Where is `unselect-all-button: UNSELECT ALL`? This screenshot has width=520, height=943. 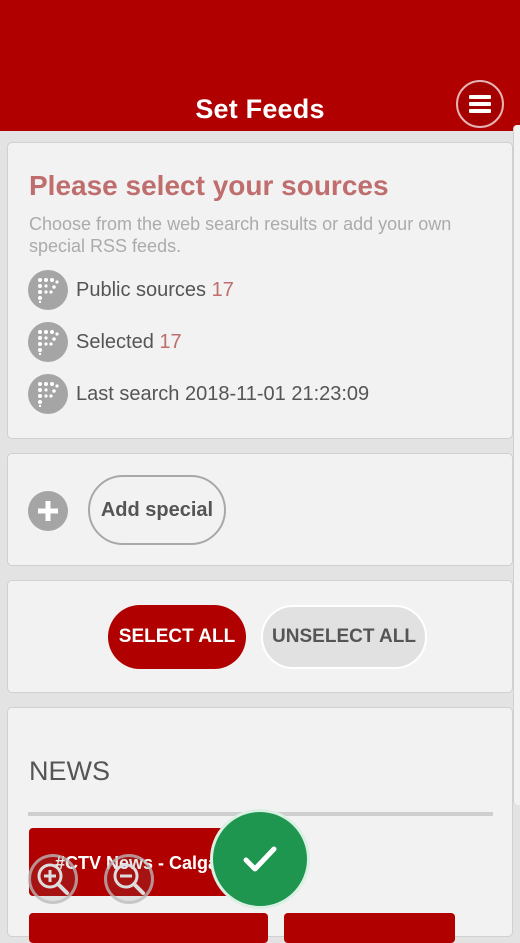
unselect-all-button: UNSELECT ALL is located at coordinates (344, 637).